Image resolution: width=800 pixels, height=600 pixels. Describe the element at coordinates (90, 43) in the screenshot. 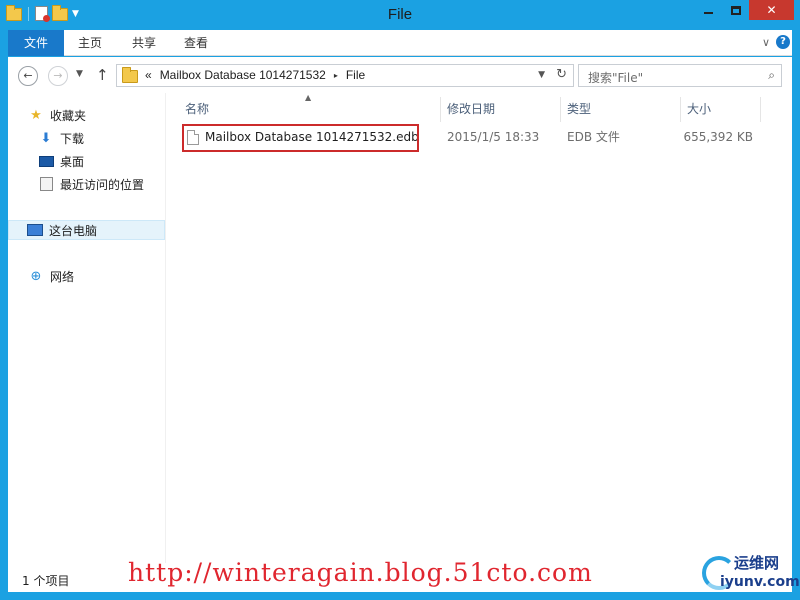

I see `tab-home: 主页` at that location.